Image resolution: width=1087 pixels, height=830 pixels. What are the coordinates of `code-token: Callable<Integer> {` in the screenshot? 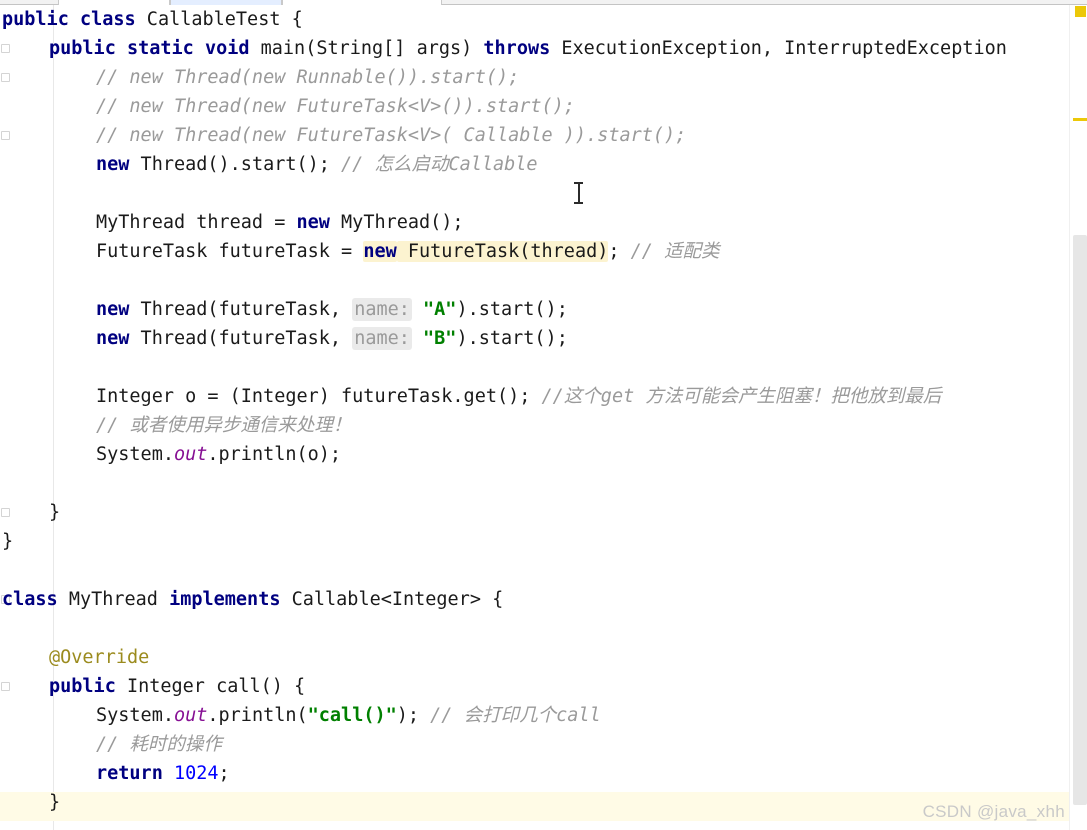 It's located at (392, 599).